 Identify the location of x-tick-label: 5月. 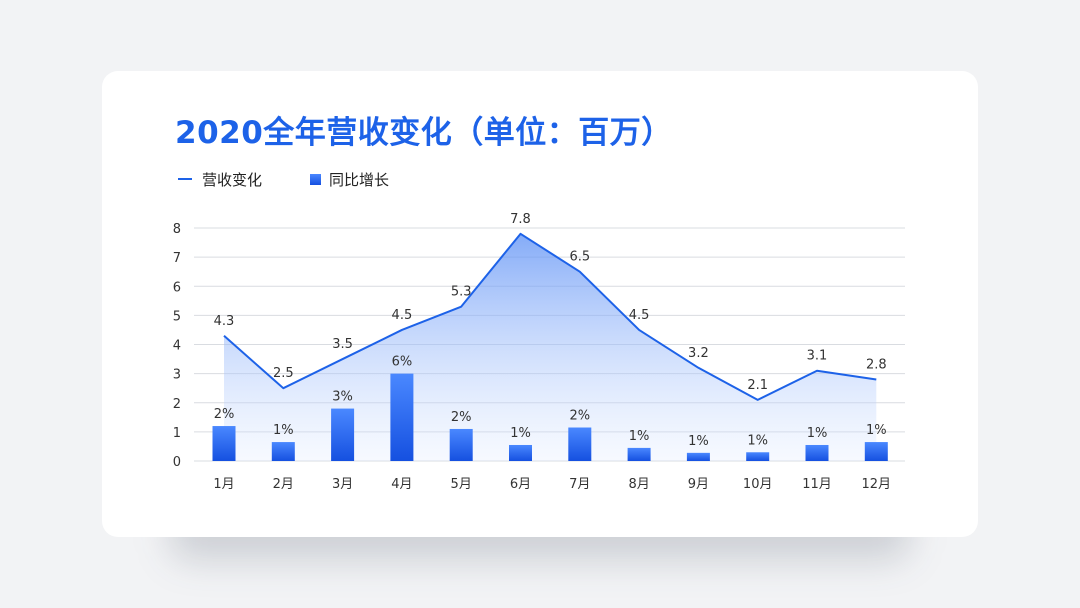
(461, 484).